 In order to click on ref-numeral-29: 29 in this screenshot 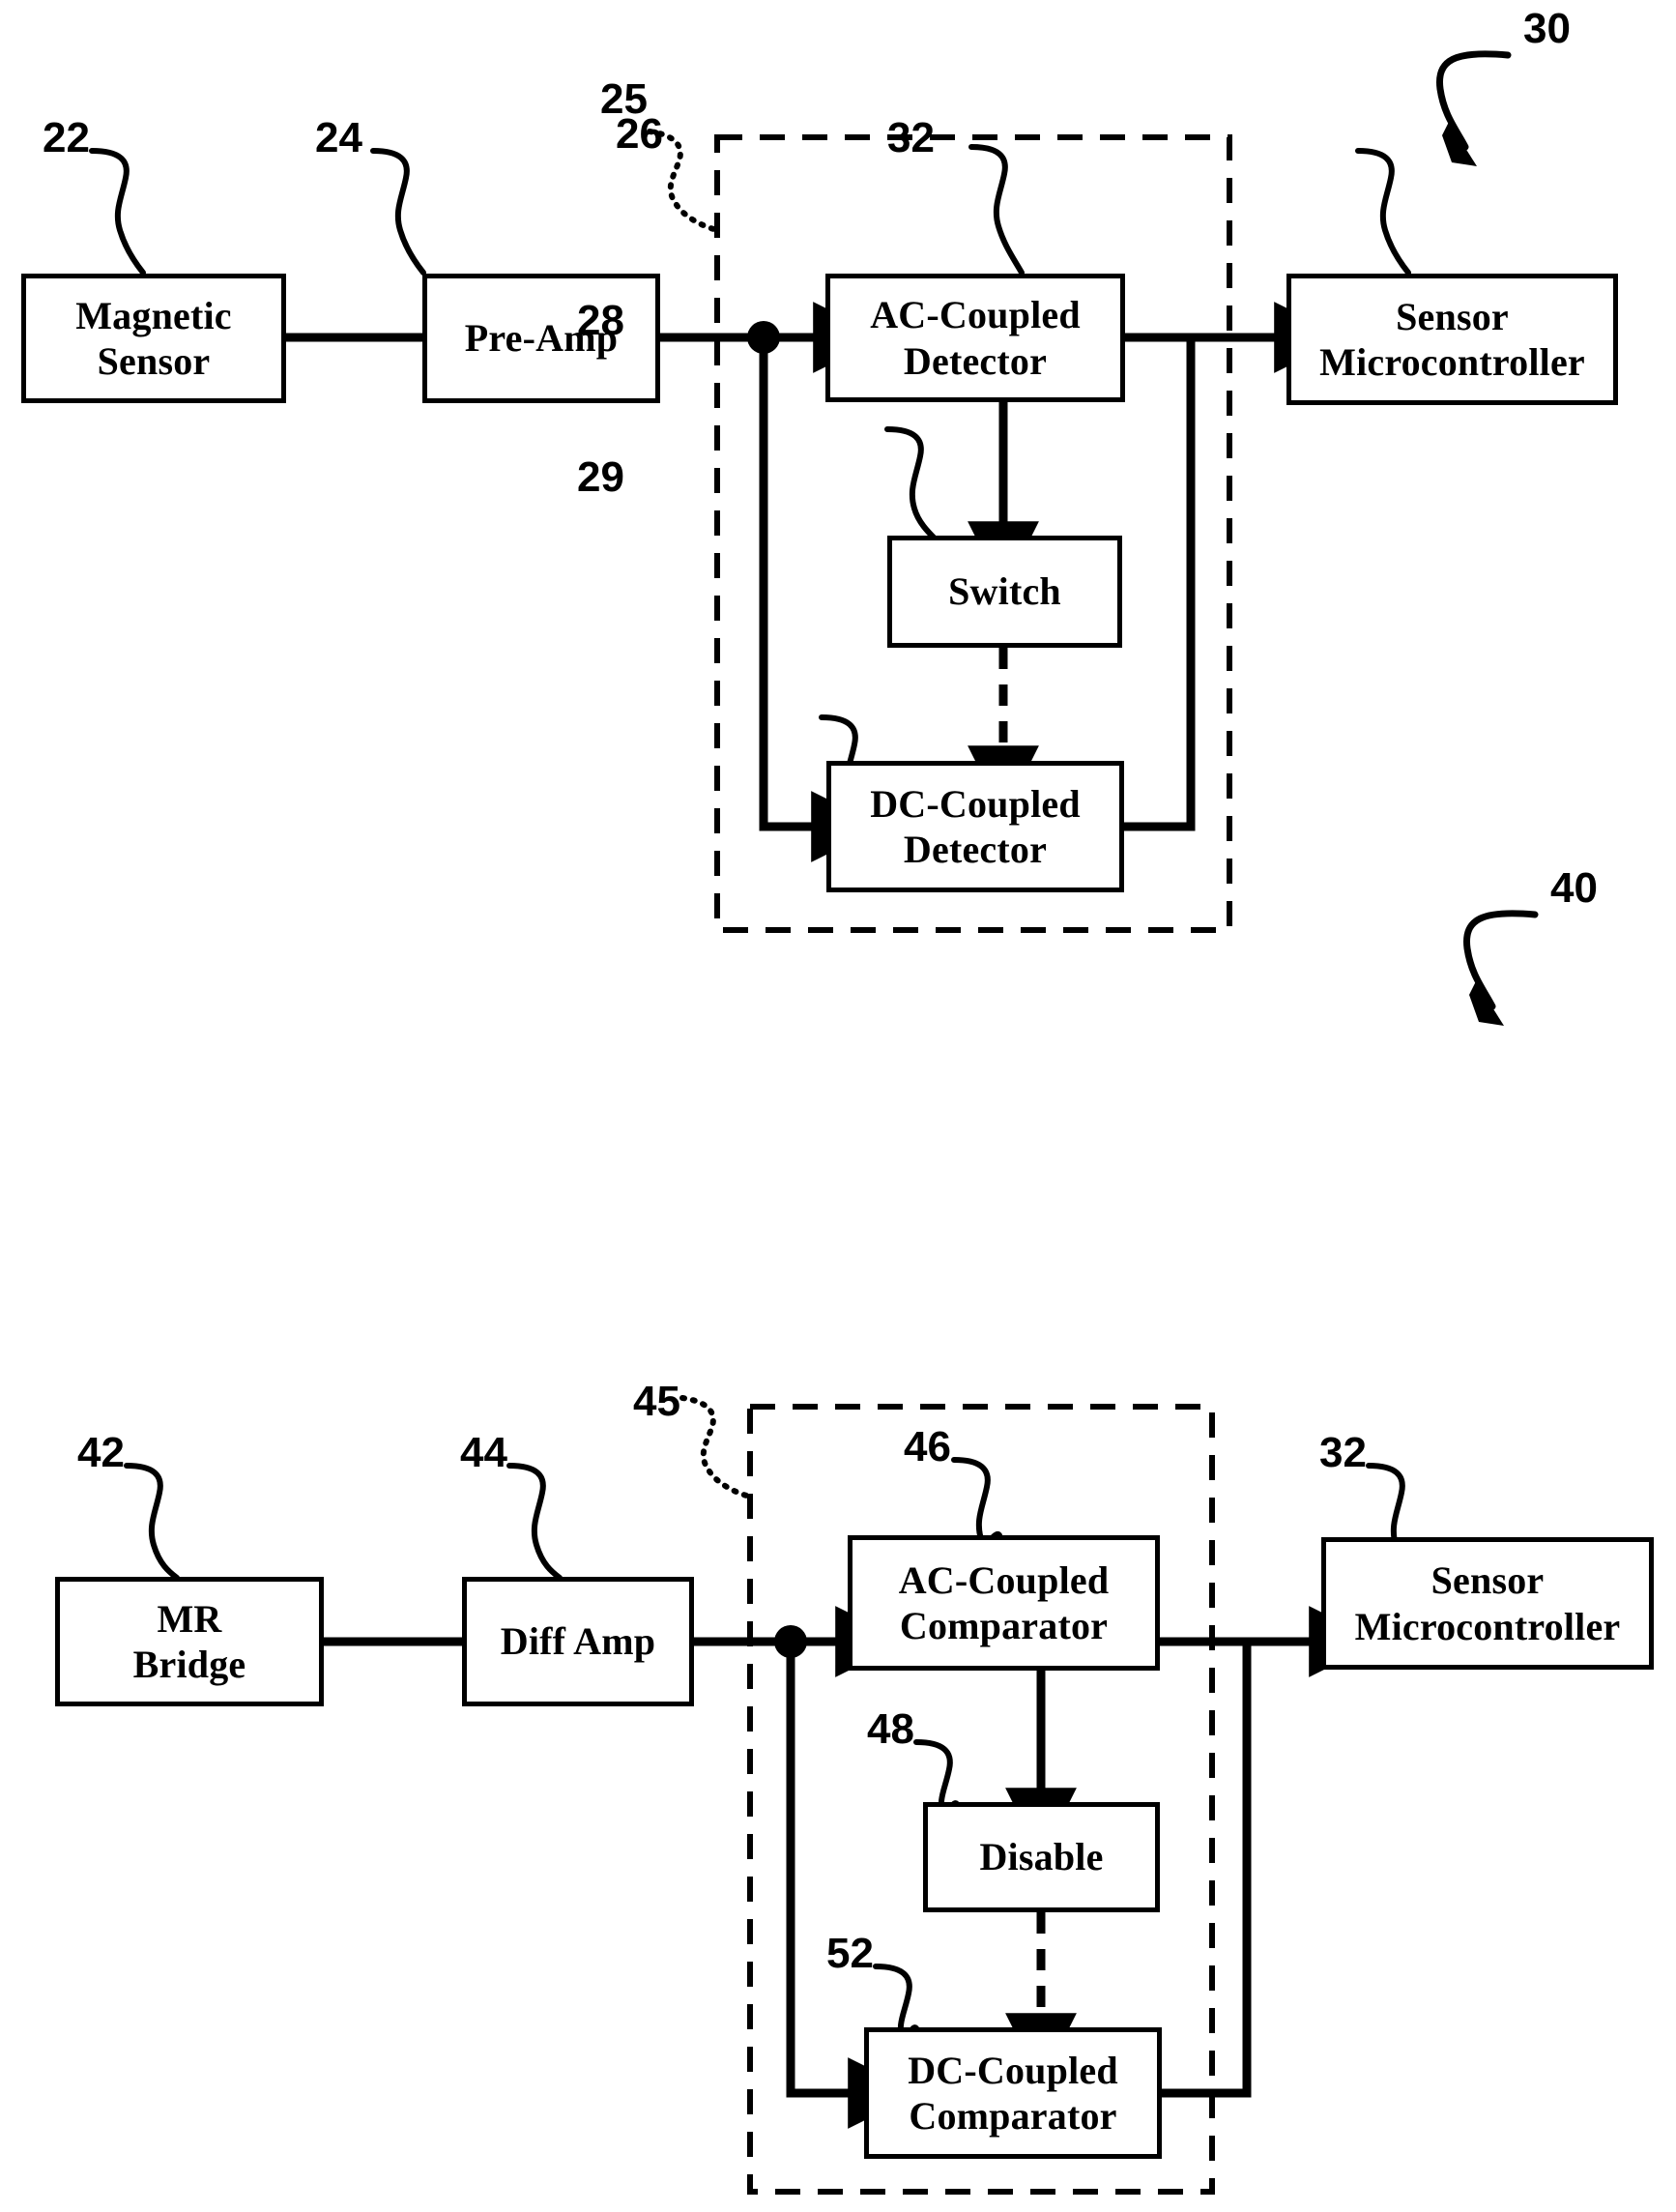, I will do `click(600, 477)`.